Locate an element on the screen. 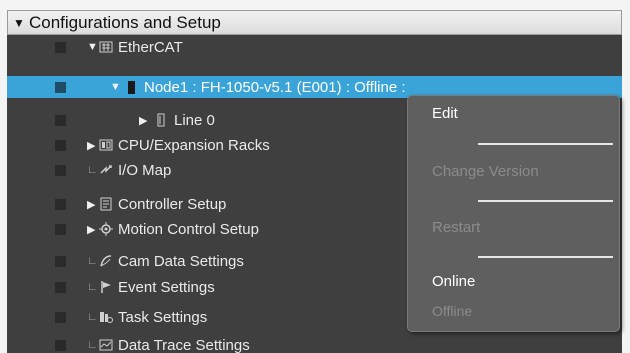 The height and width of the screenshot is (353, 630). controller-icon is located at coordinates (106, 204).